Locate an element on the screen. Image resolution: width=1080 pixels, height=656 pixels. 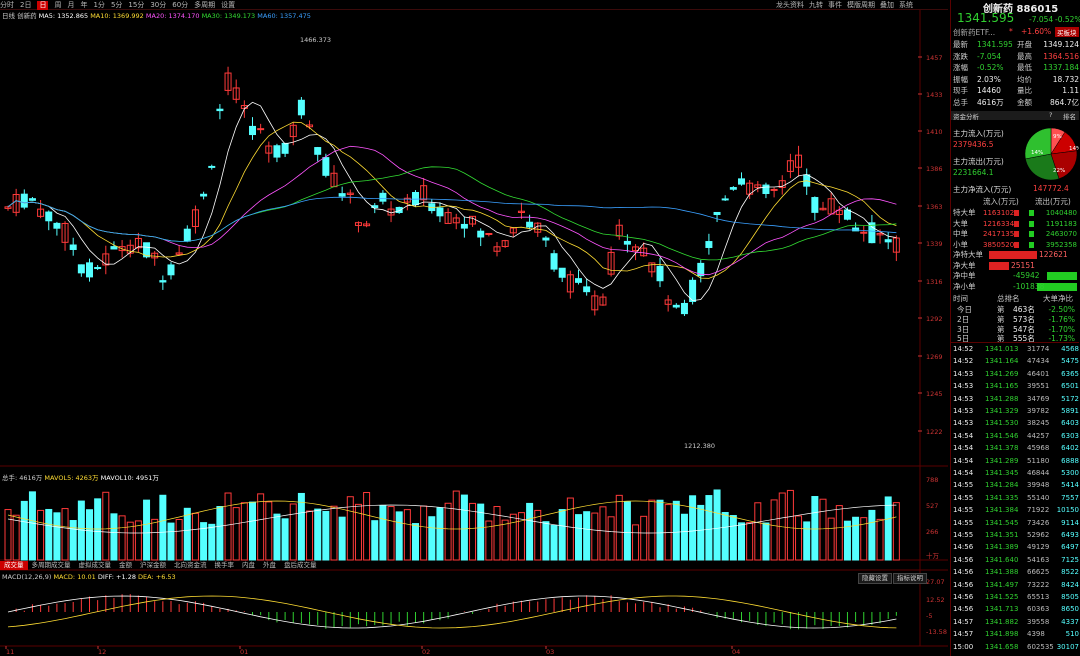
tick-volume: 46401 is located at coordinates (1038, 373).